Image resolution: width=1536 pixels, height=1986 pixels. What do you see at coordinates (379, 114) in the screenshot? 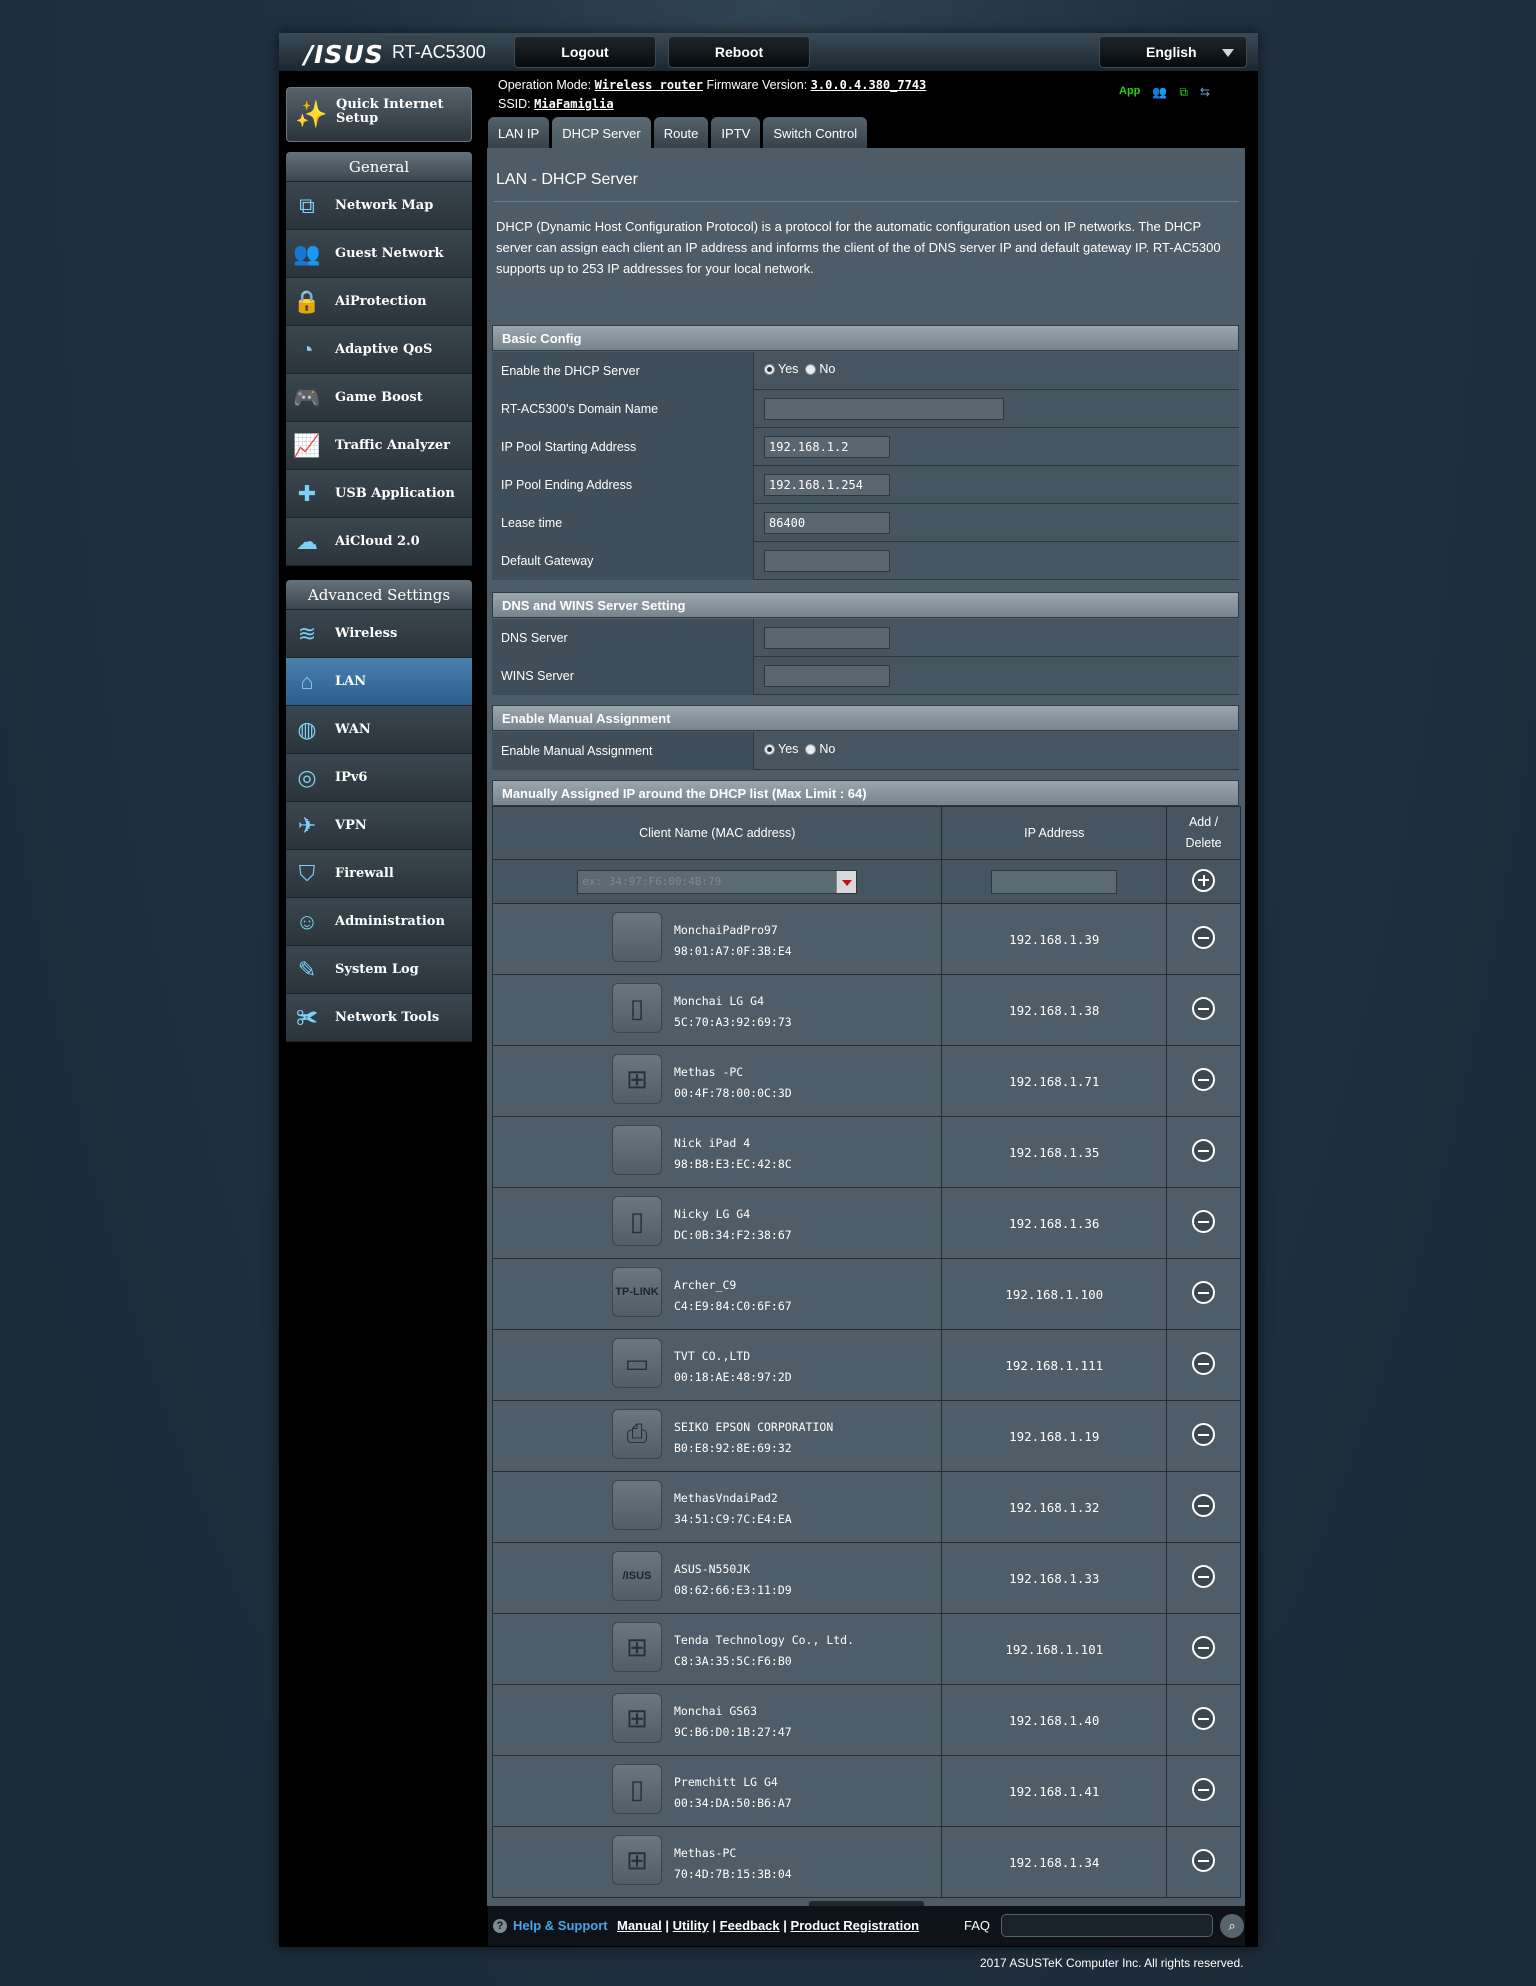
I see `quick-internet-setup-button: ✨ Quick Internet Setup` at bounding box center [379, 114].